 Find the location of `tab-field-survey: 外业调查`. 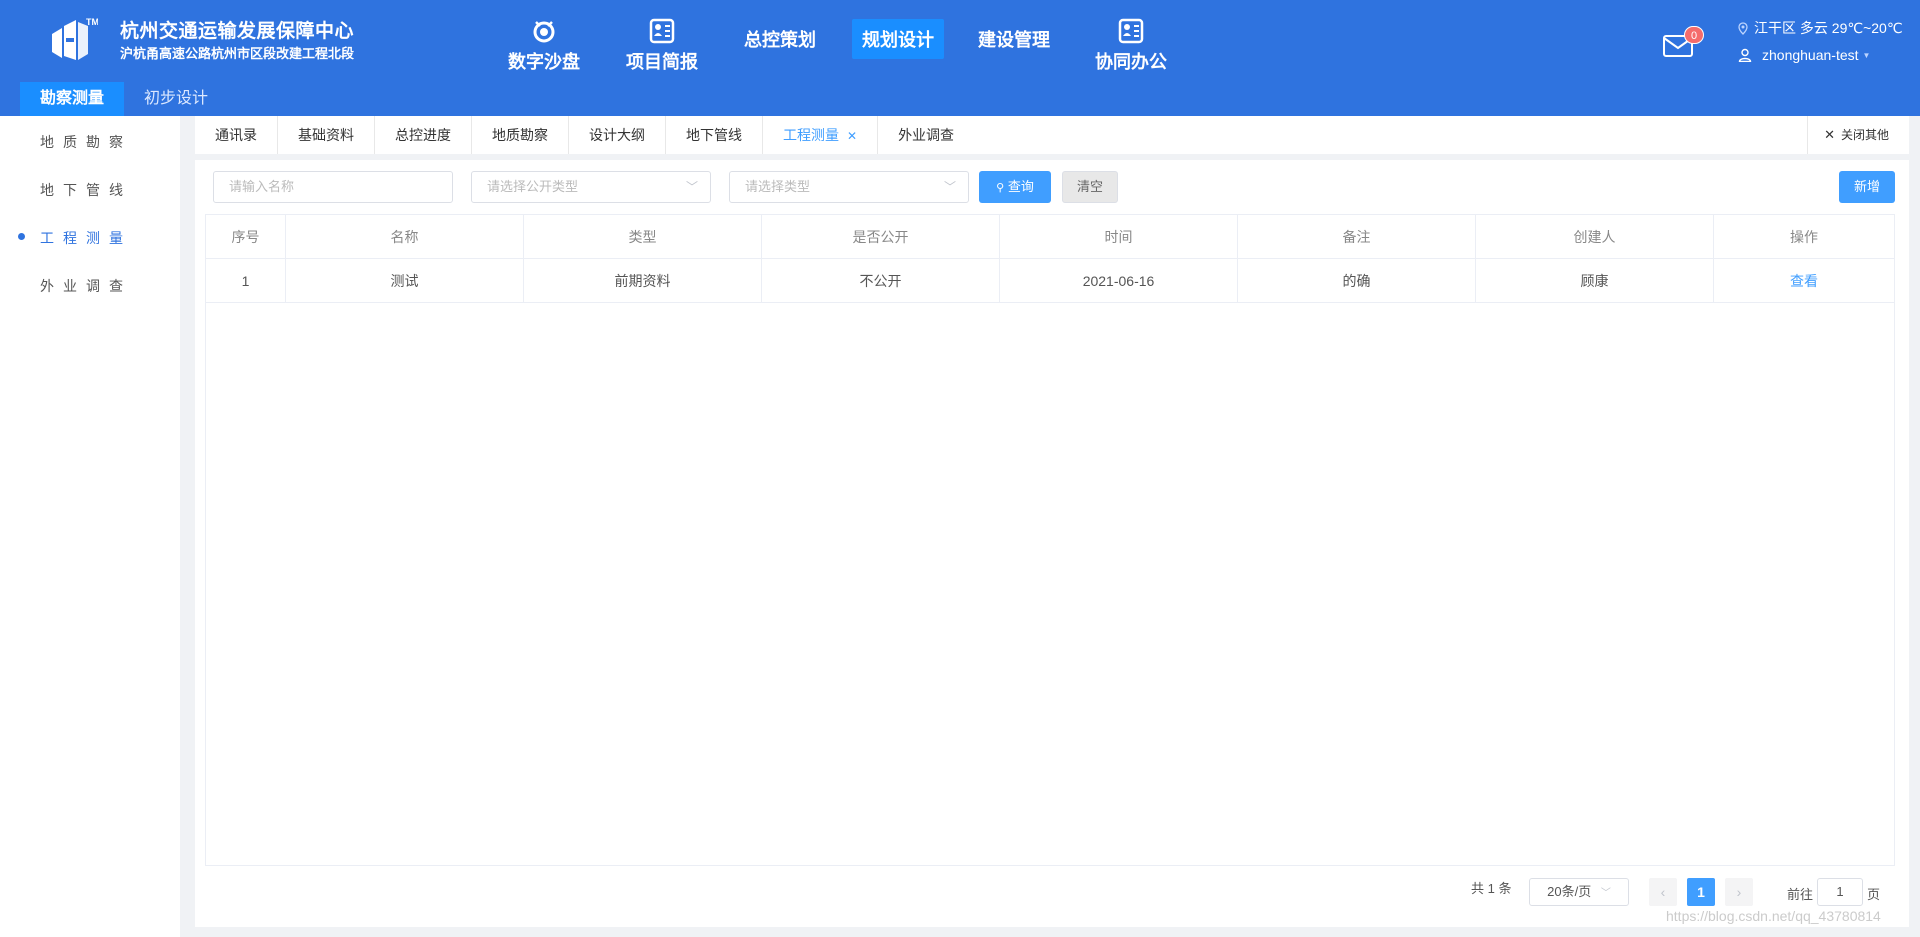

tab-field-survey: 外业调查 is located at coordinates (926, 135).